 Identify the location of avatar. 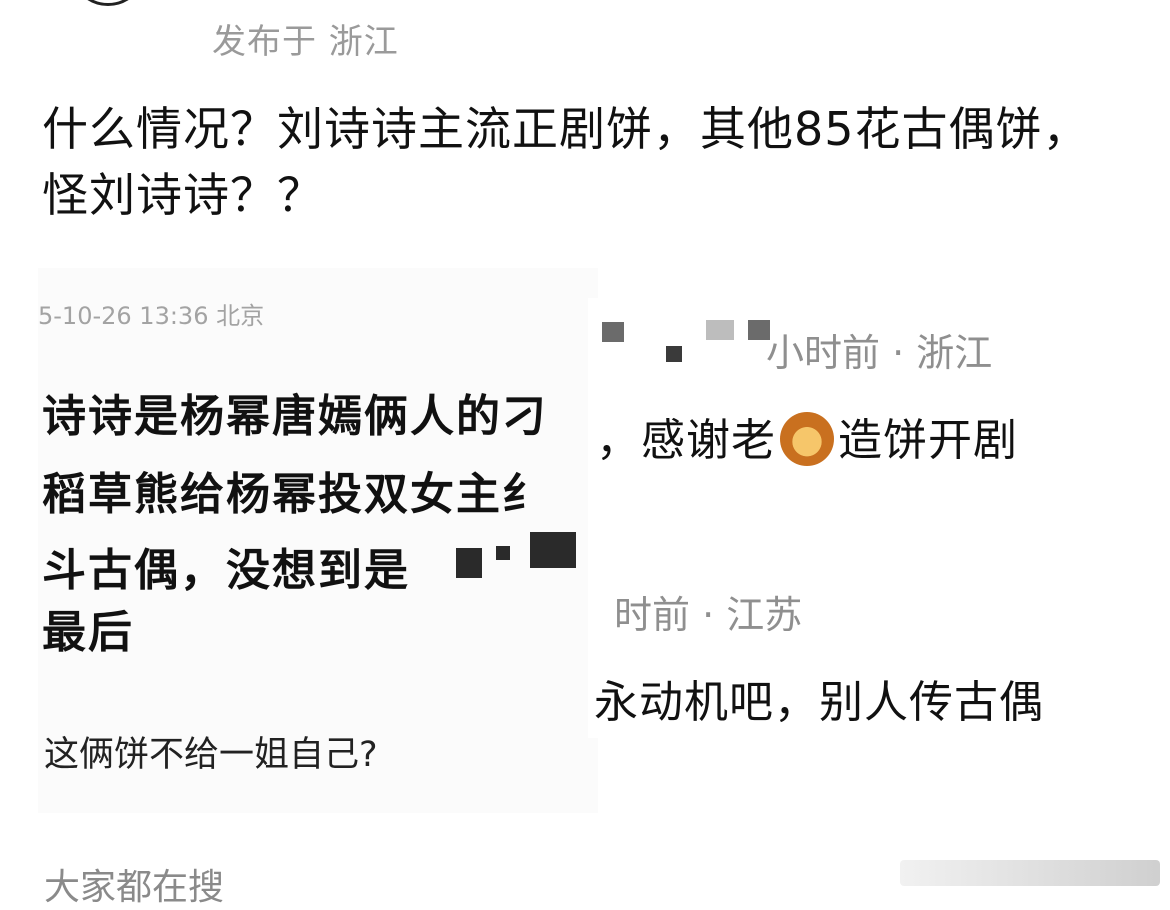
(108, 3).